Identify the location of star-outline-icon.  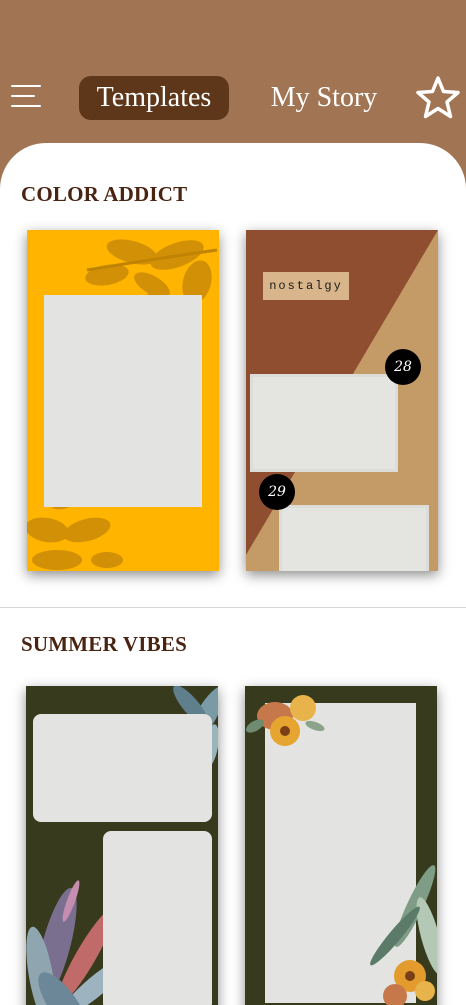
(438, 98).